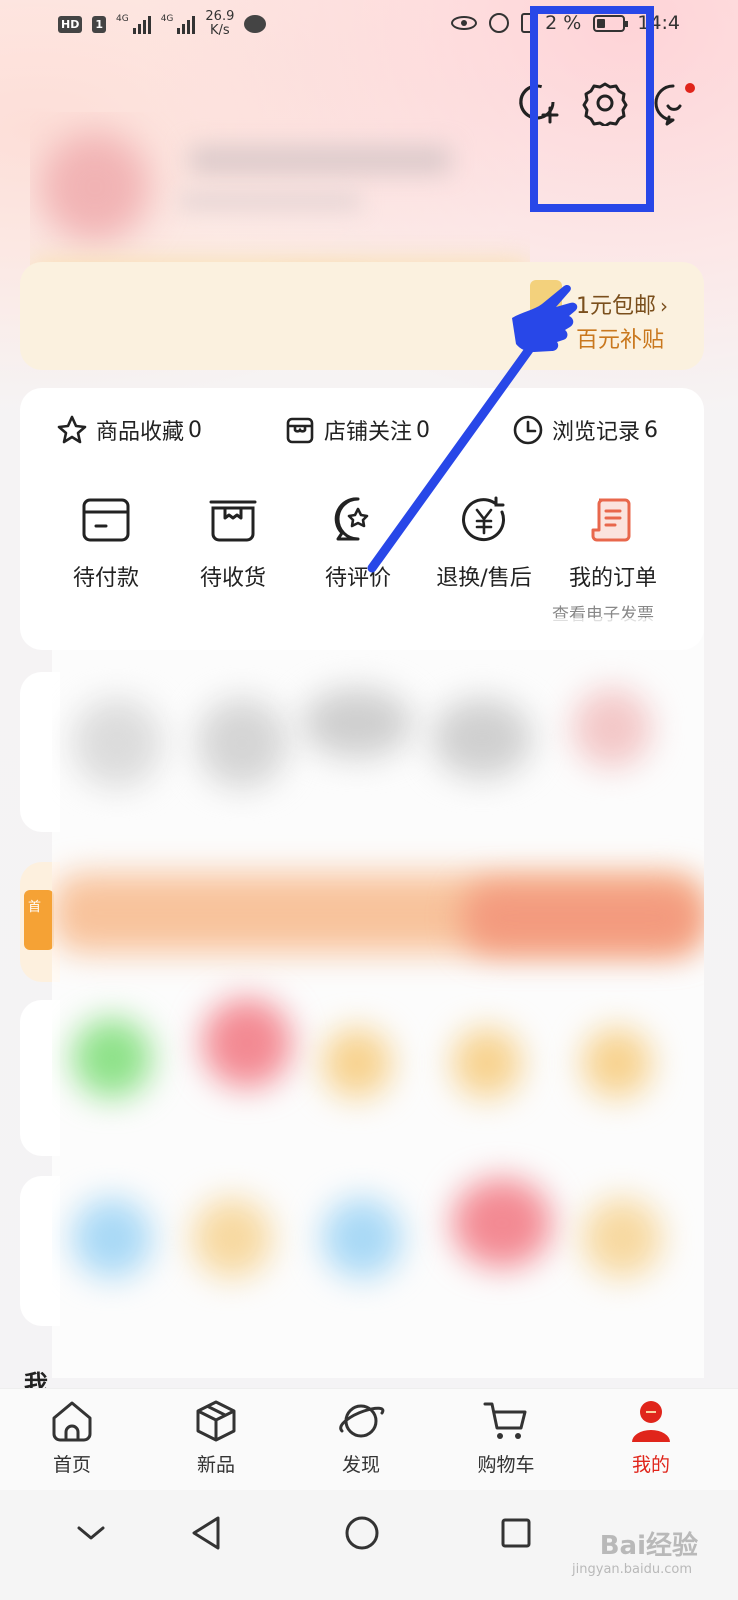 This screenshot has width=738, height=1600. I want to click on cart-icon, so click(505, 1420).